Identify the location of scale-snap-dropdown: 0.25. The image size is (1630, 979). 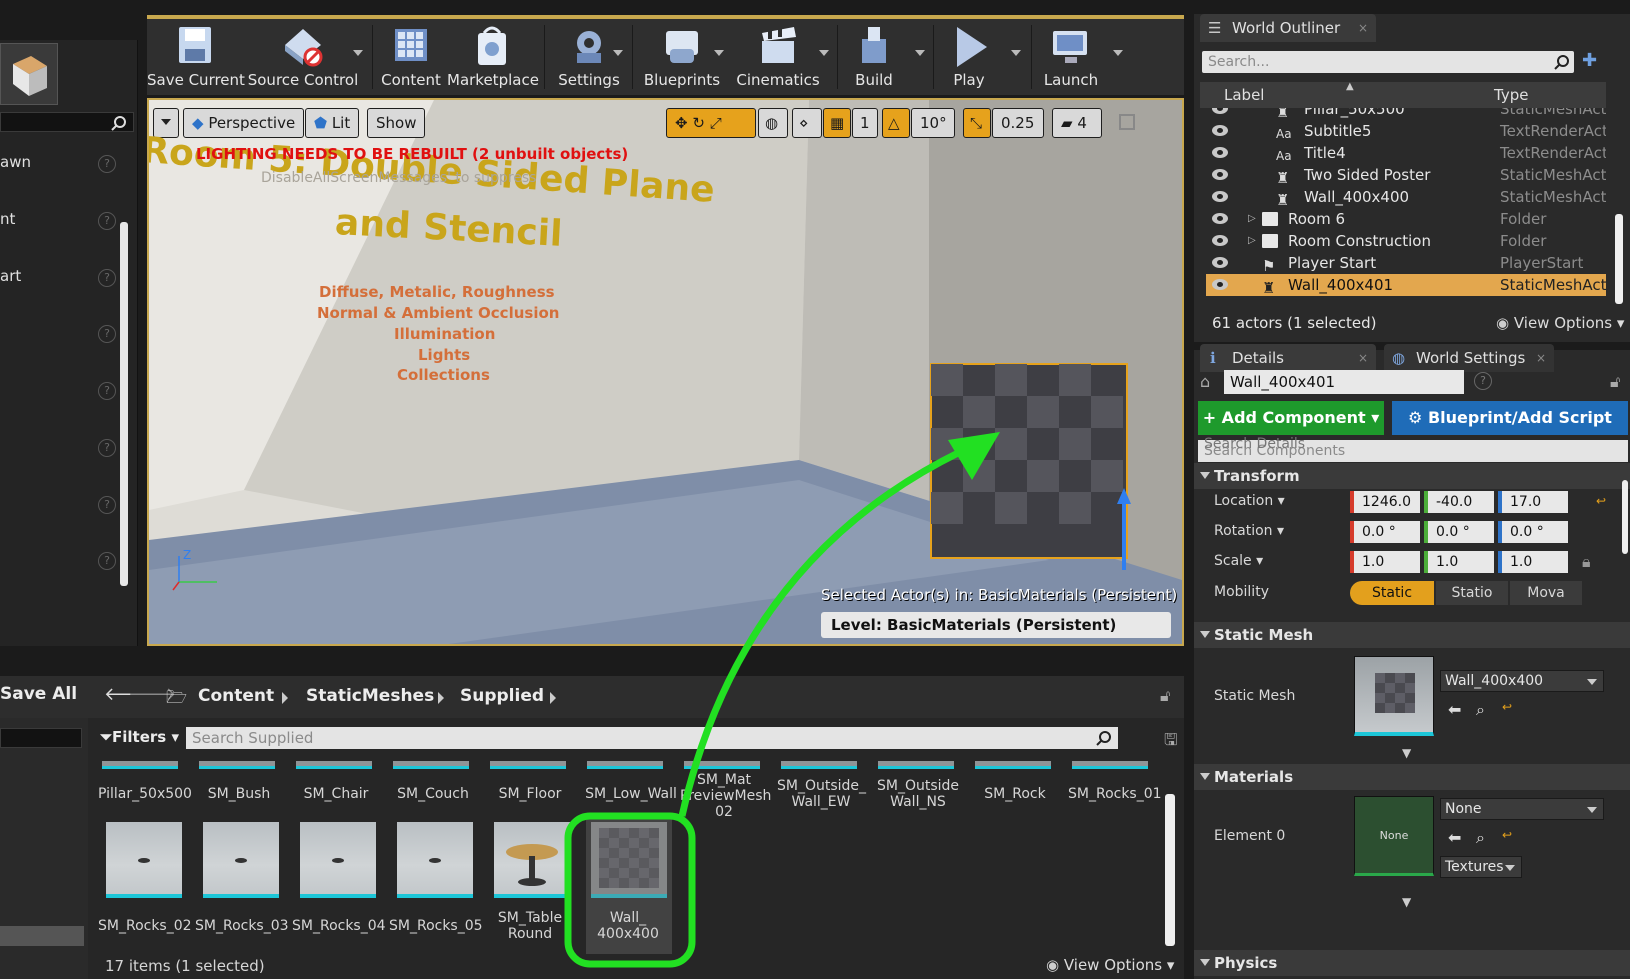
(1018, 123).